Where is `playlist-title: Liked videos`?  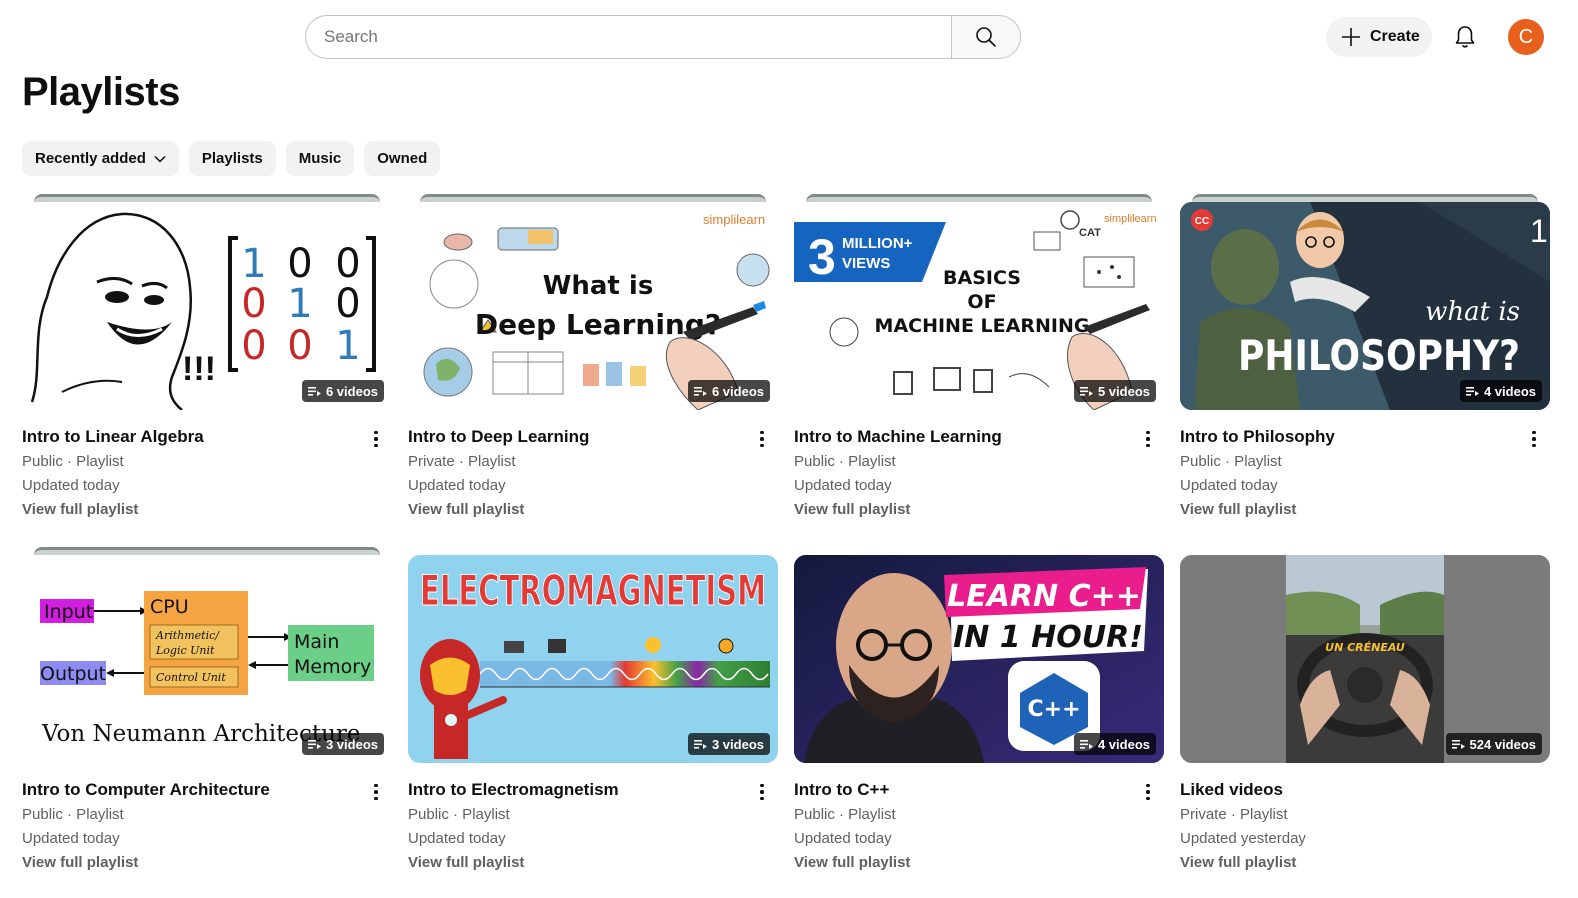
playlist-title: Liked videos is located at coordinates (1365, 790).